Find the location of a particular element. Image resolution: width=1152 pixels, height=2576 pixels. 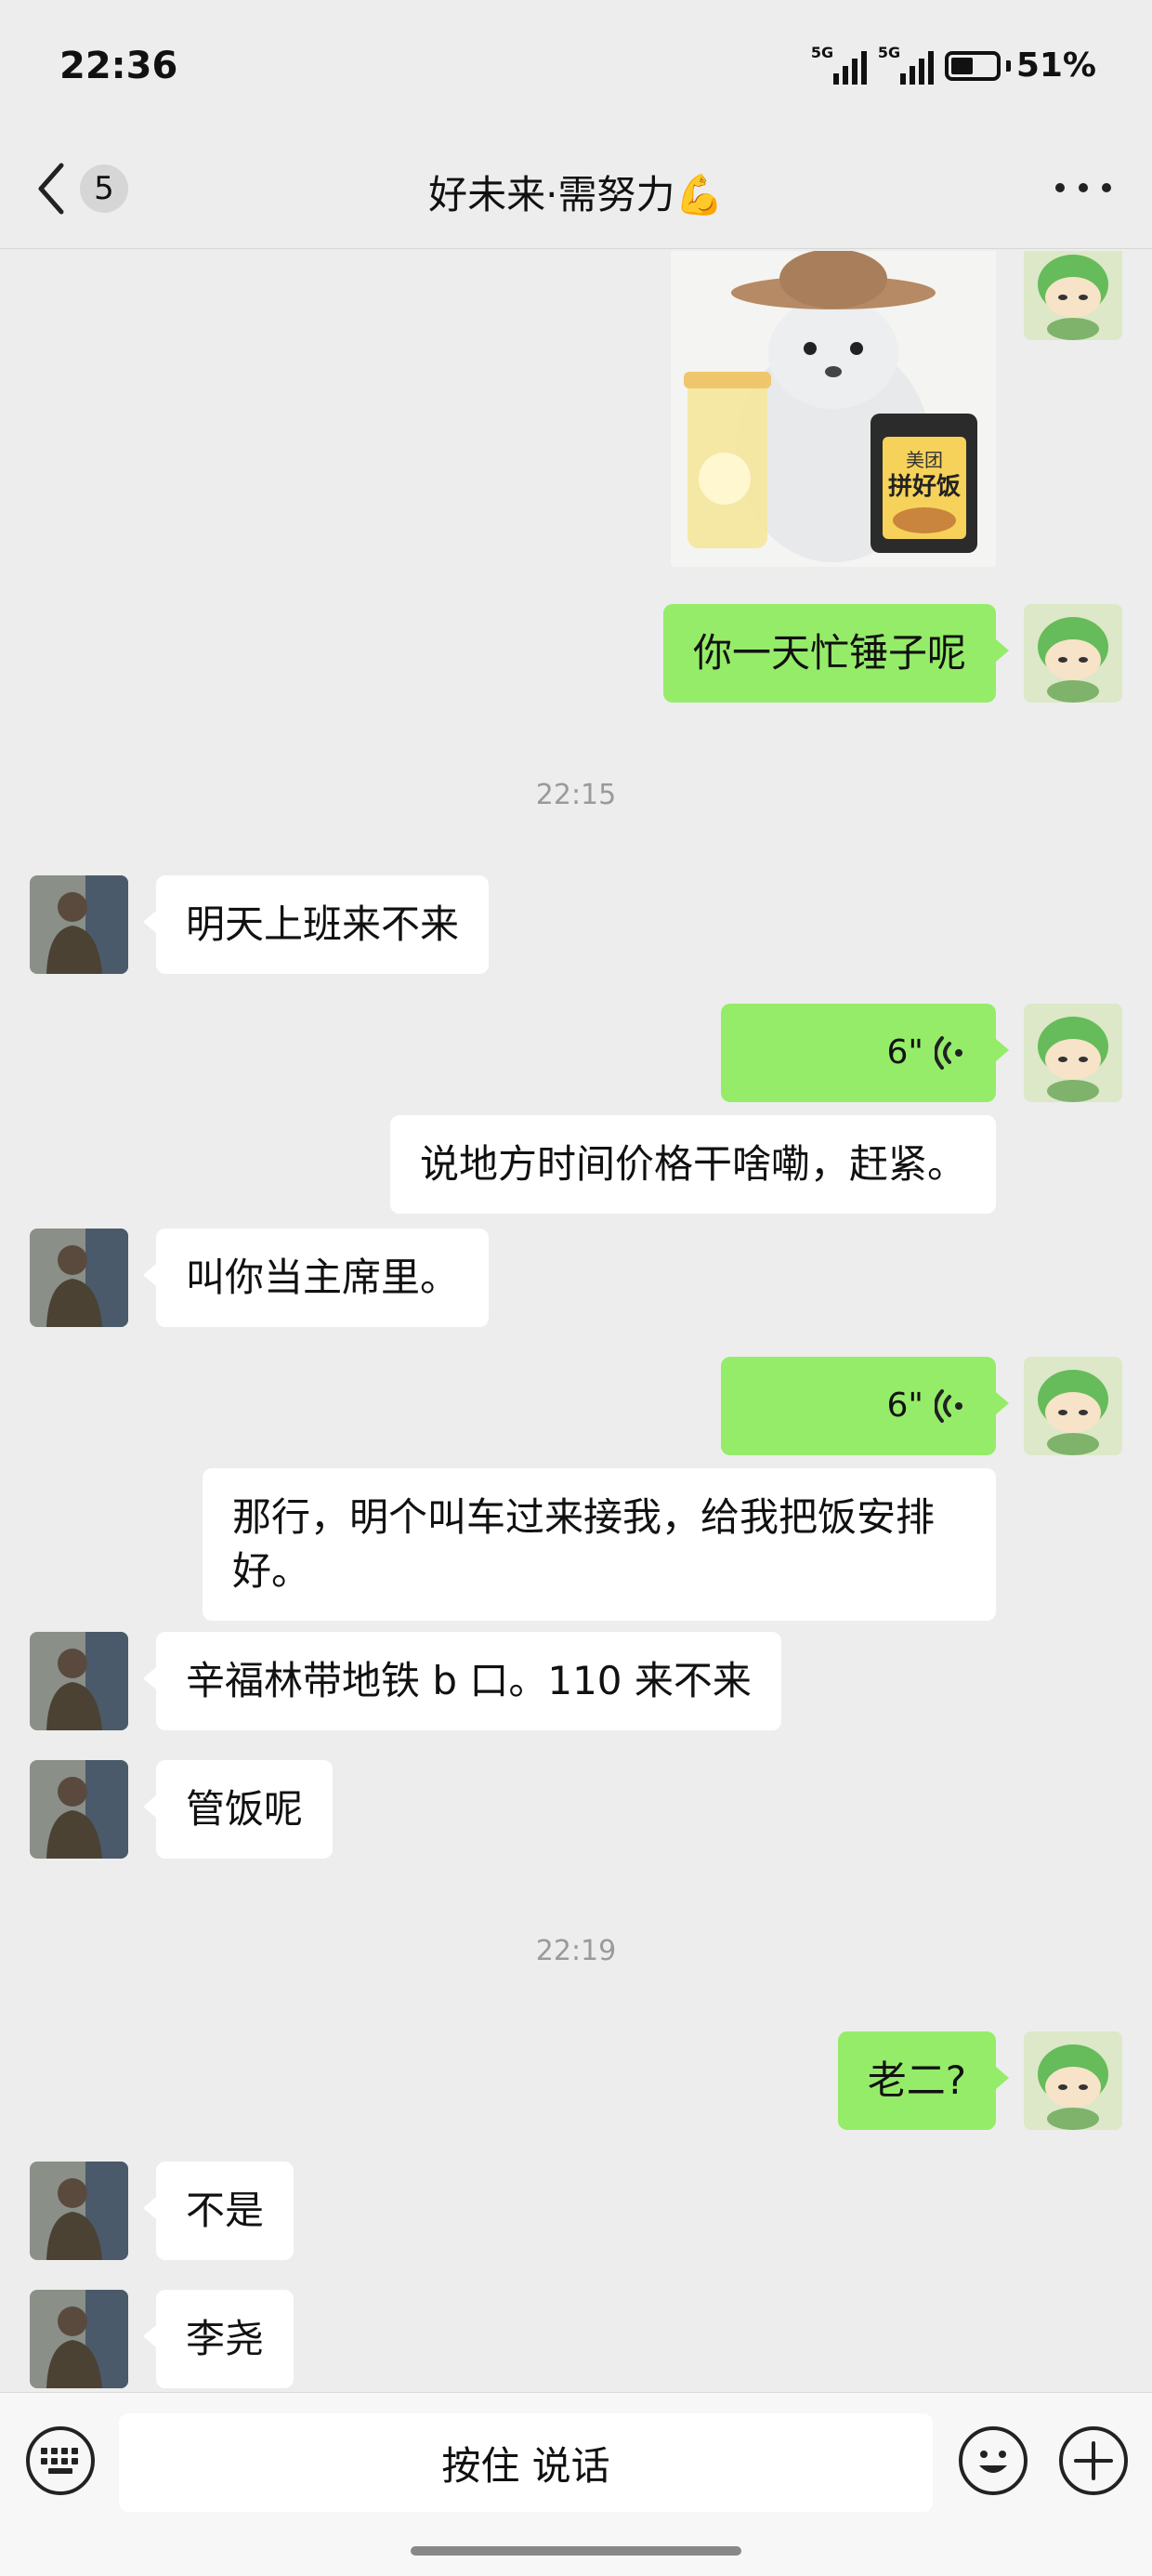

battery-percent: 51% is located at coordinates (1055, 65).